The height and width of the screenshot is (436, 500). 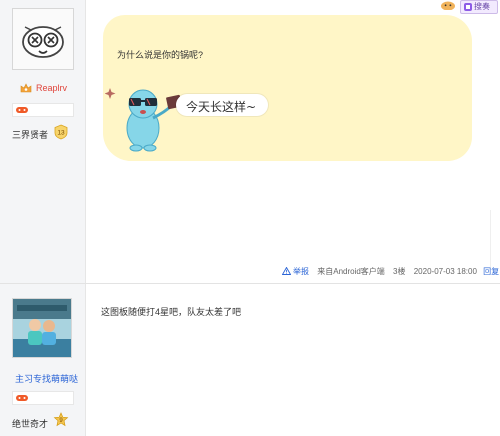 I want to click on warning-icon, so click(x=286, y=271).